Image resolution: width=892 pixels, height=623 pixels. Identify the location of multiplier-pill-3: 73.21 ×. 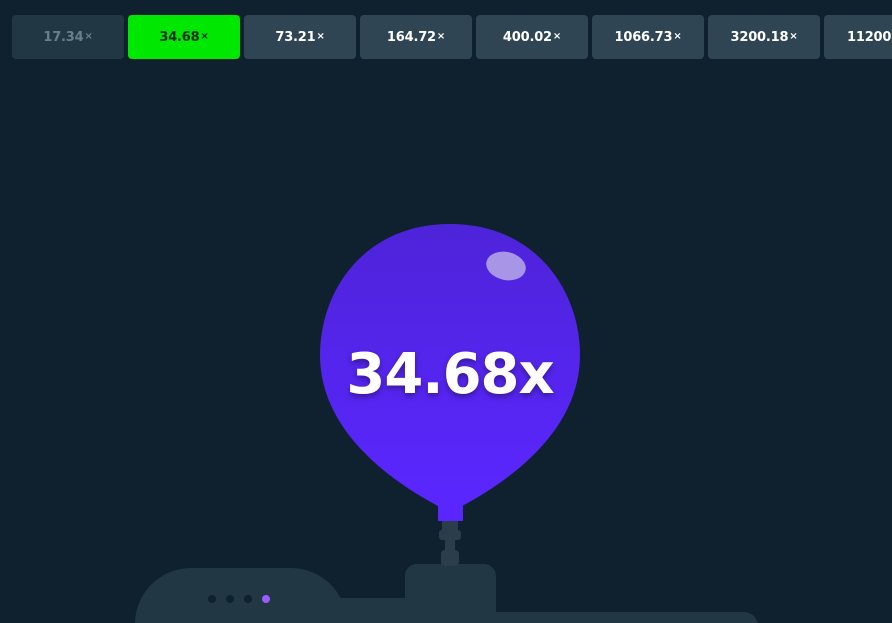
(300, 37).